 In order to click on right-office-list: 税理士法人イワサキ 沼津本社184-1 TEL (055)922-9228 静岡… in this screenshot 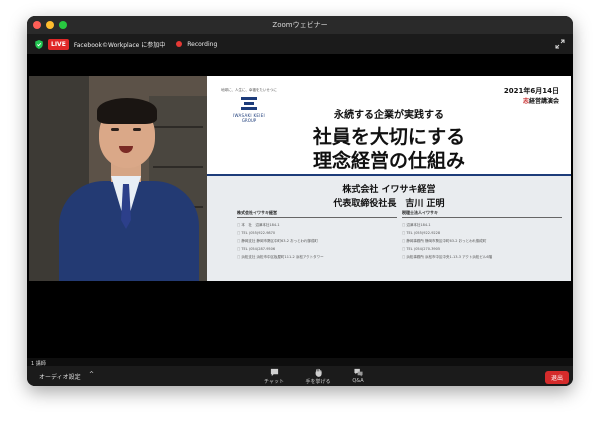, I will do `click(482, 235)`.